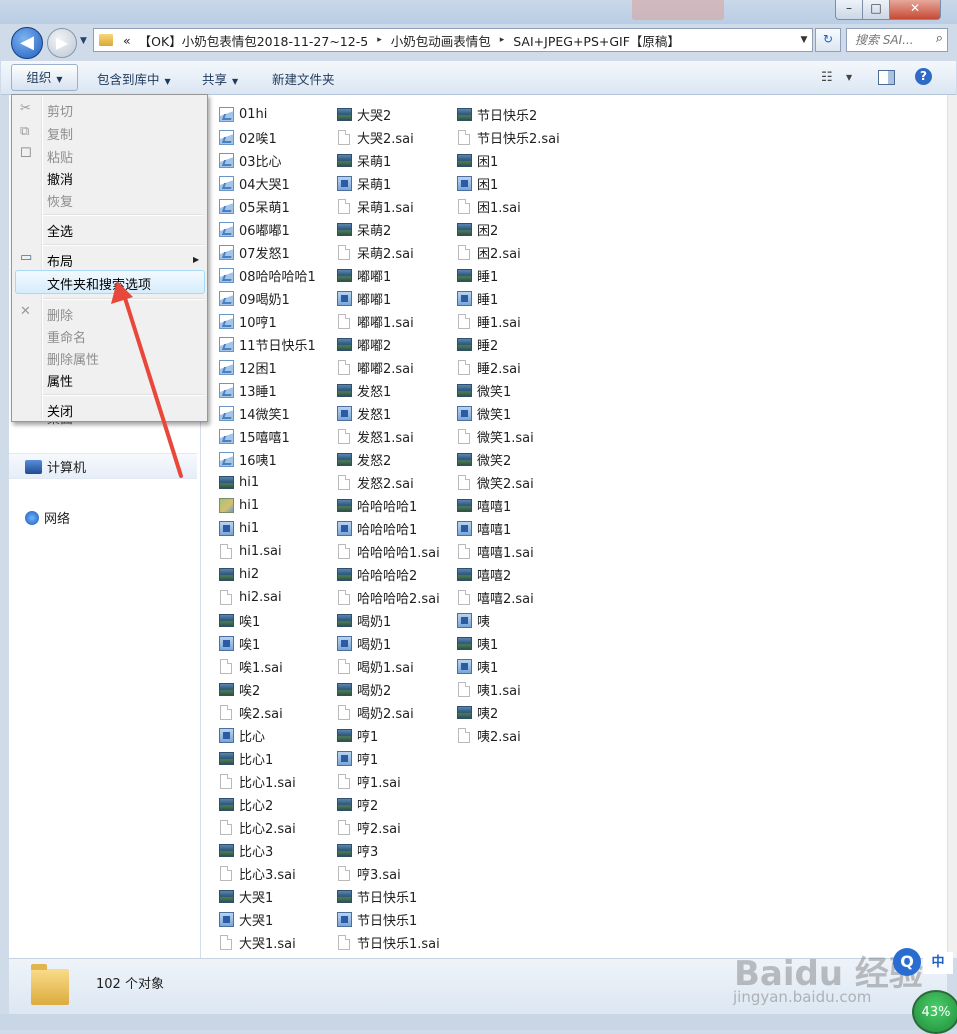 The image size is (957, 1034). What do you see at coordinates (239, 620) in the screenshot?
I see `file-item: 唉1` at bounding box center [239, 620].